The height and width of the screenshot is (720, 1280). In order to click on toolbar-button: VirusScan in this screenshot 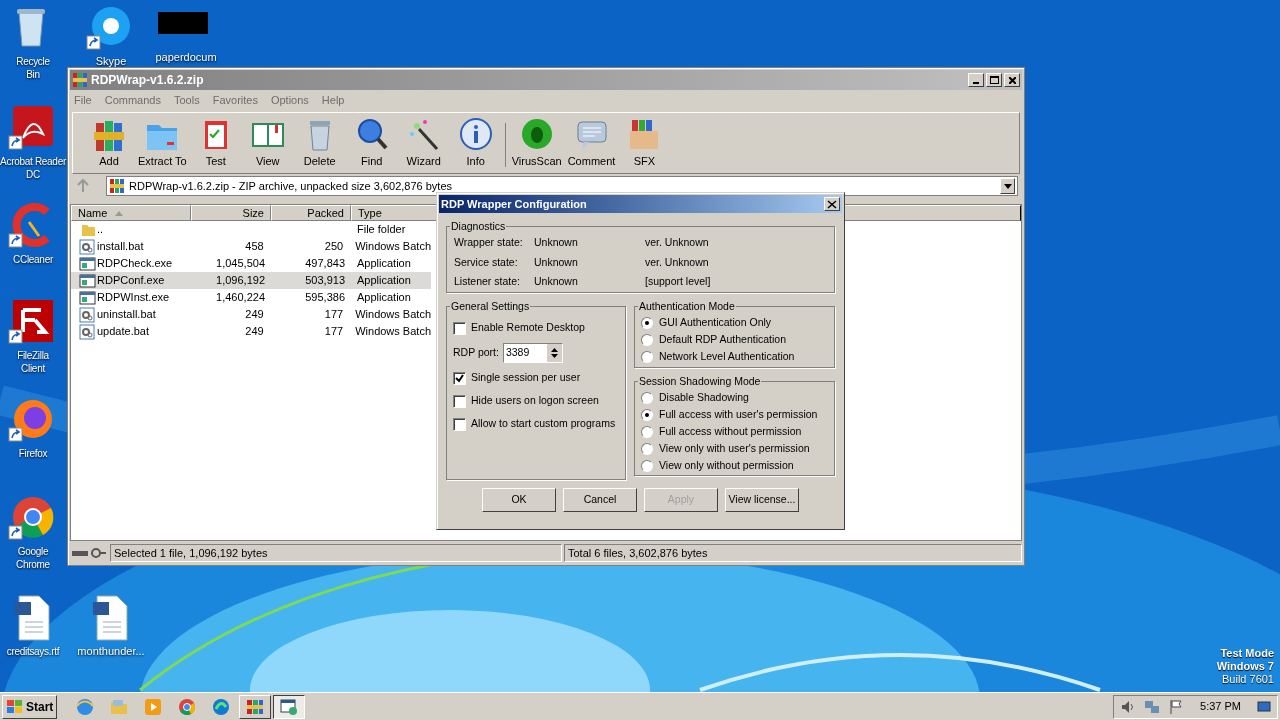, I will do `click(536, 142)`.